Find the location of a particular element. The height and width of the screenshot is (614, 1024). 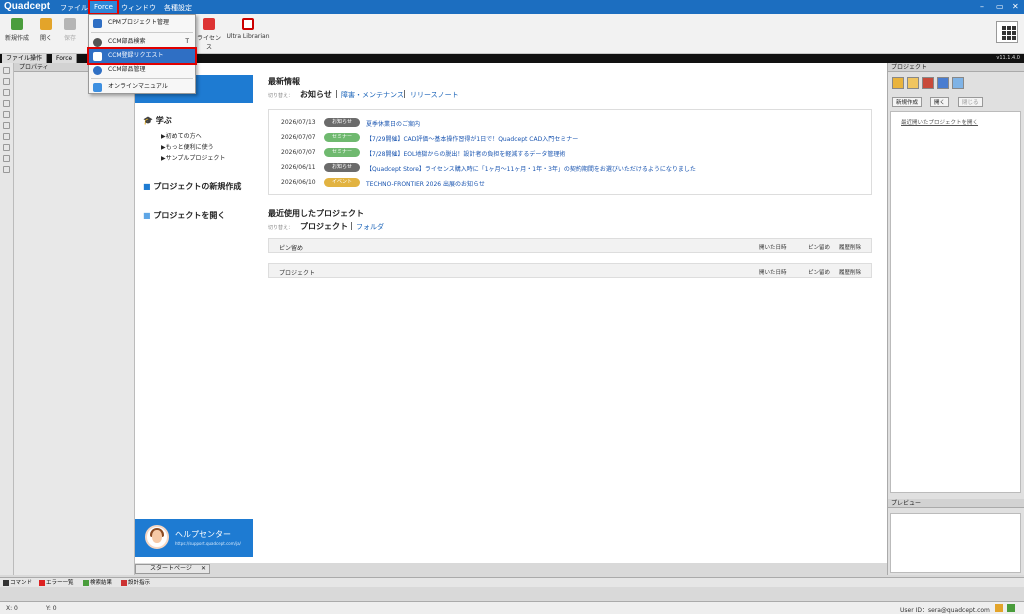

news-link: TECHNO-FRONTIER 2026 出展のお知らせ is located at coordinates (425, 183).